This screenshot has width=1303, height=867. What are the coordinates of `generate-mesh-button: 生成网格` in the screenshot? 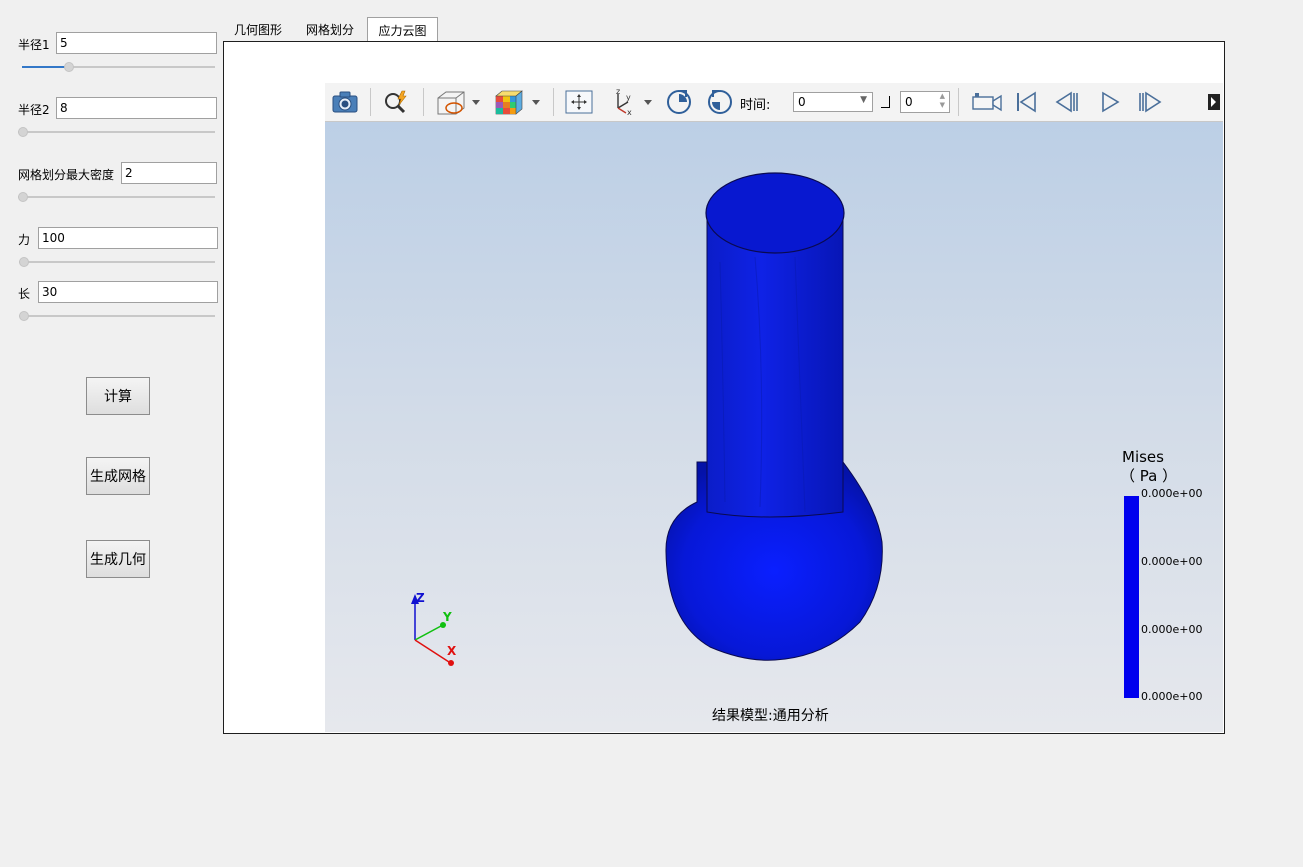 It's located at (118, 476).